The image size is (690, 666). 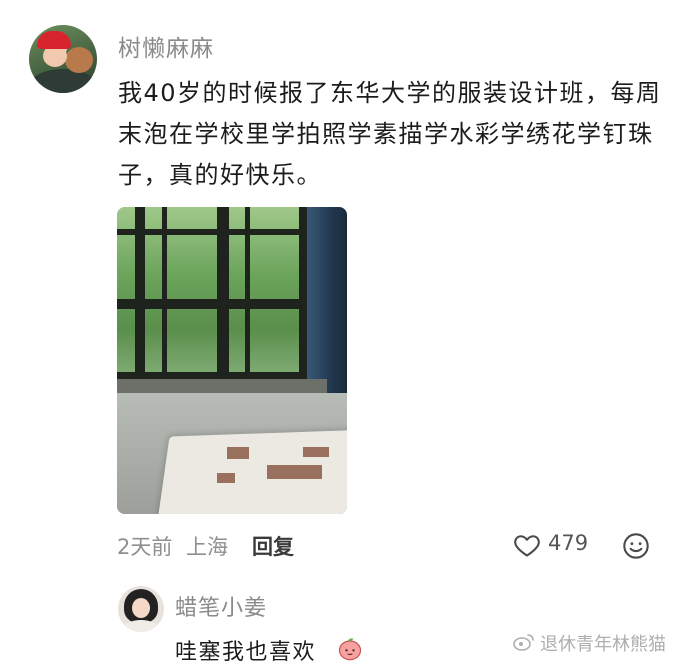 I want to click on comment-username: 树懒麻麻, so click(x=166, y=46).